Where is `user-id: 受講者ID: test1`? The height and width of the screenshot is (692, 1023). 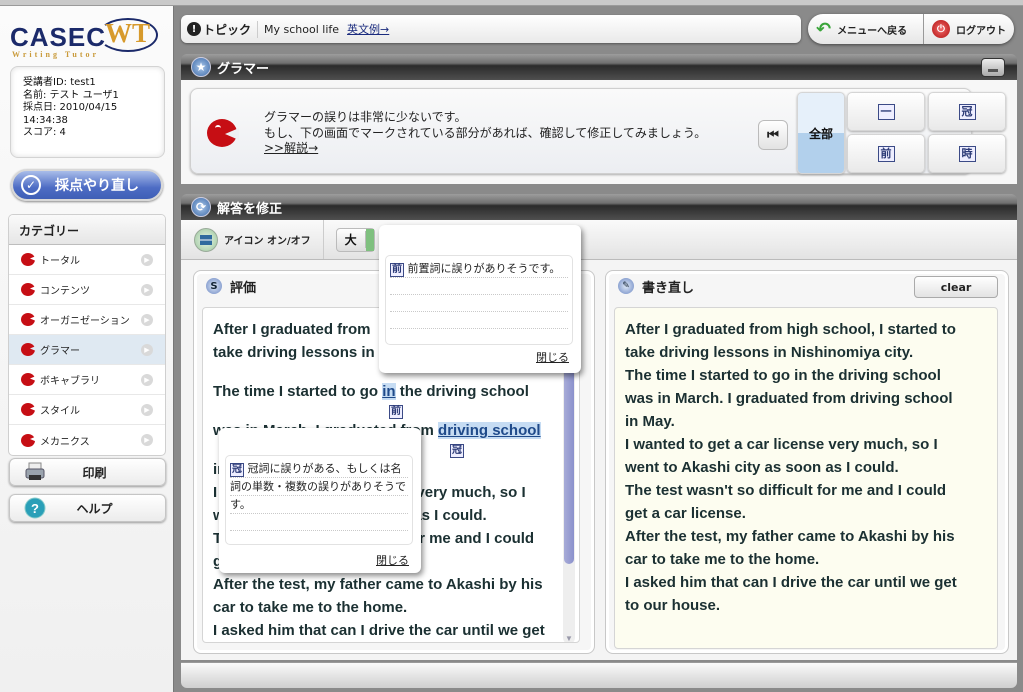
user-id: 受講者ID: test1 is located at coordinates (59, 82).